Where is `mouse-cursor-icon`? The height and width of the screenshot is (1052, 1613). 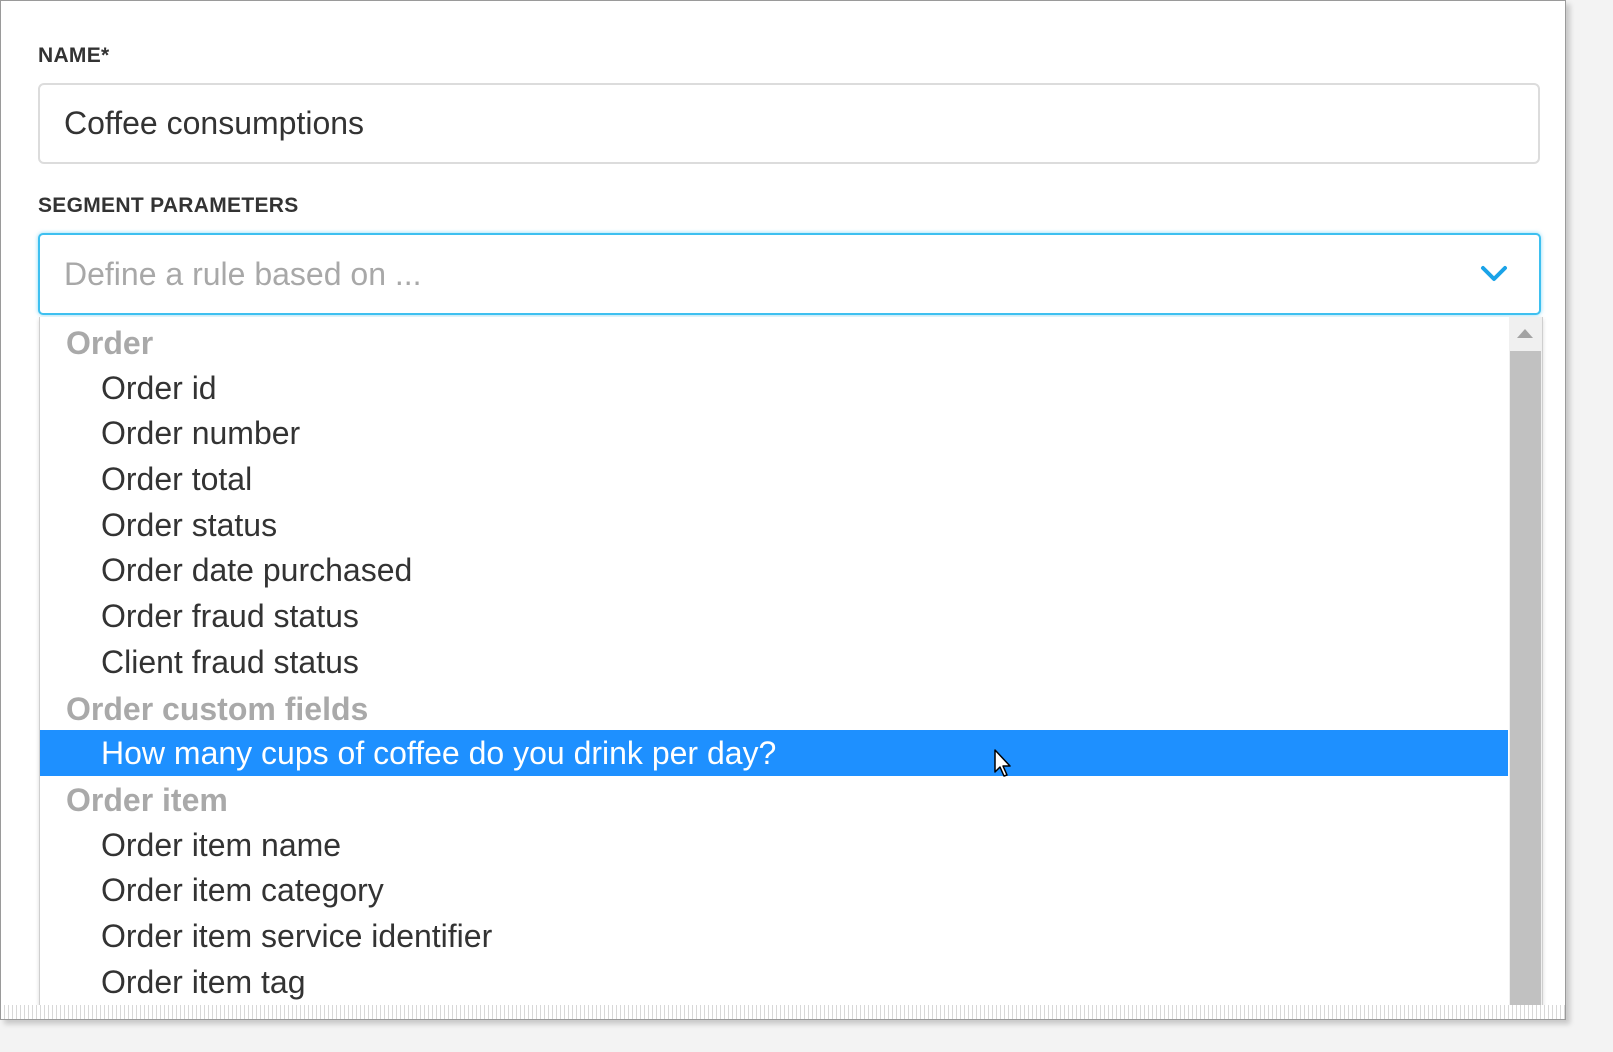
mouse-cursor-icon is located at coordinates (1002, 763).